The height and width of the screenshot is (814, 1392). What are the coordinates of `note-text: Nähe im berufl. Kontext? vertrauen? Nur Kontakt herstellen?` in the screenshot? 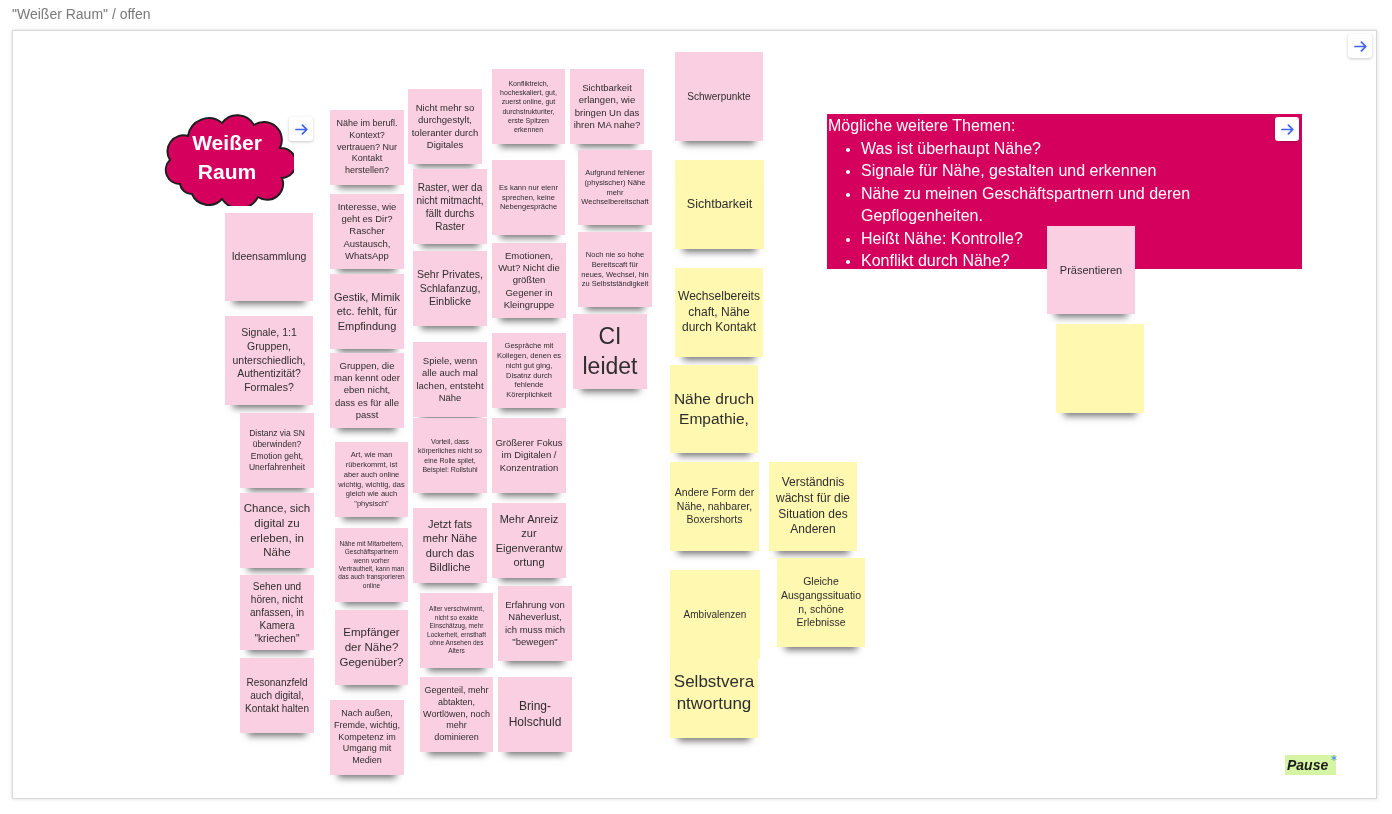 It's located at (367, 147).